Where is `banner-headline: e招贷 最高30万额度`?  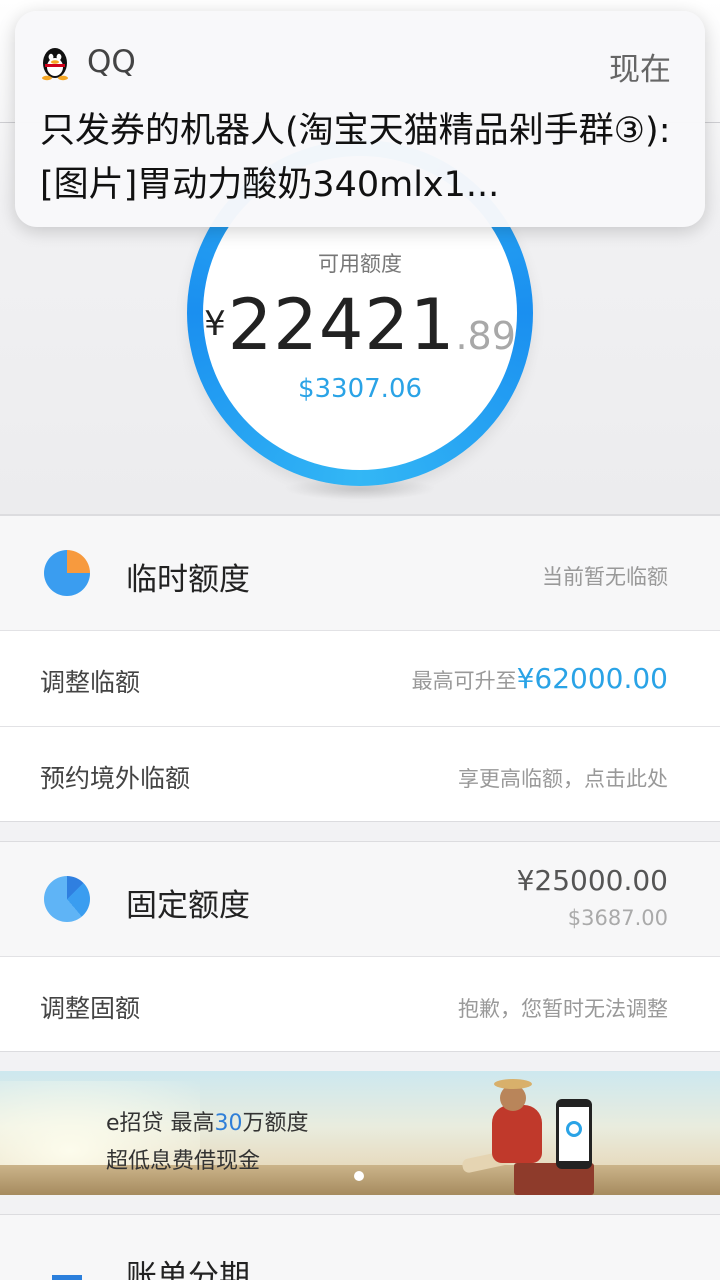 banner-headline: e招贷 最高30万额度 is located at coordinates (207, 1121).